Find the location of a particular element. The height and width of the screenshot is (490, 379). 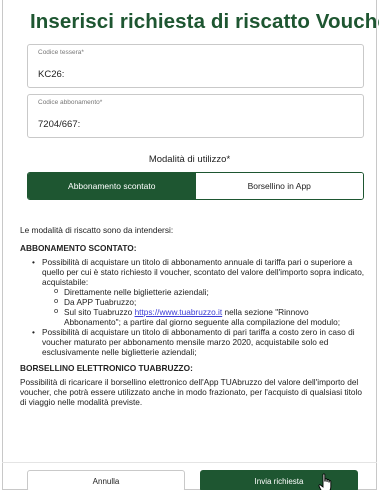

submit-request-button: Invia richiesta is located at coordinates (279, 480).